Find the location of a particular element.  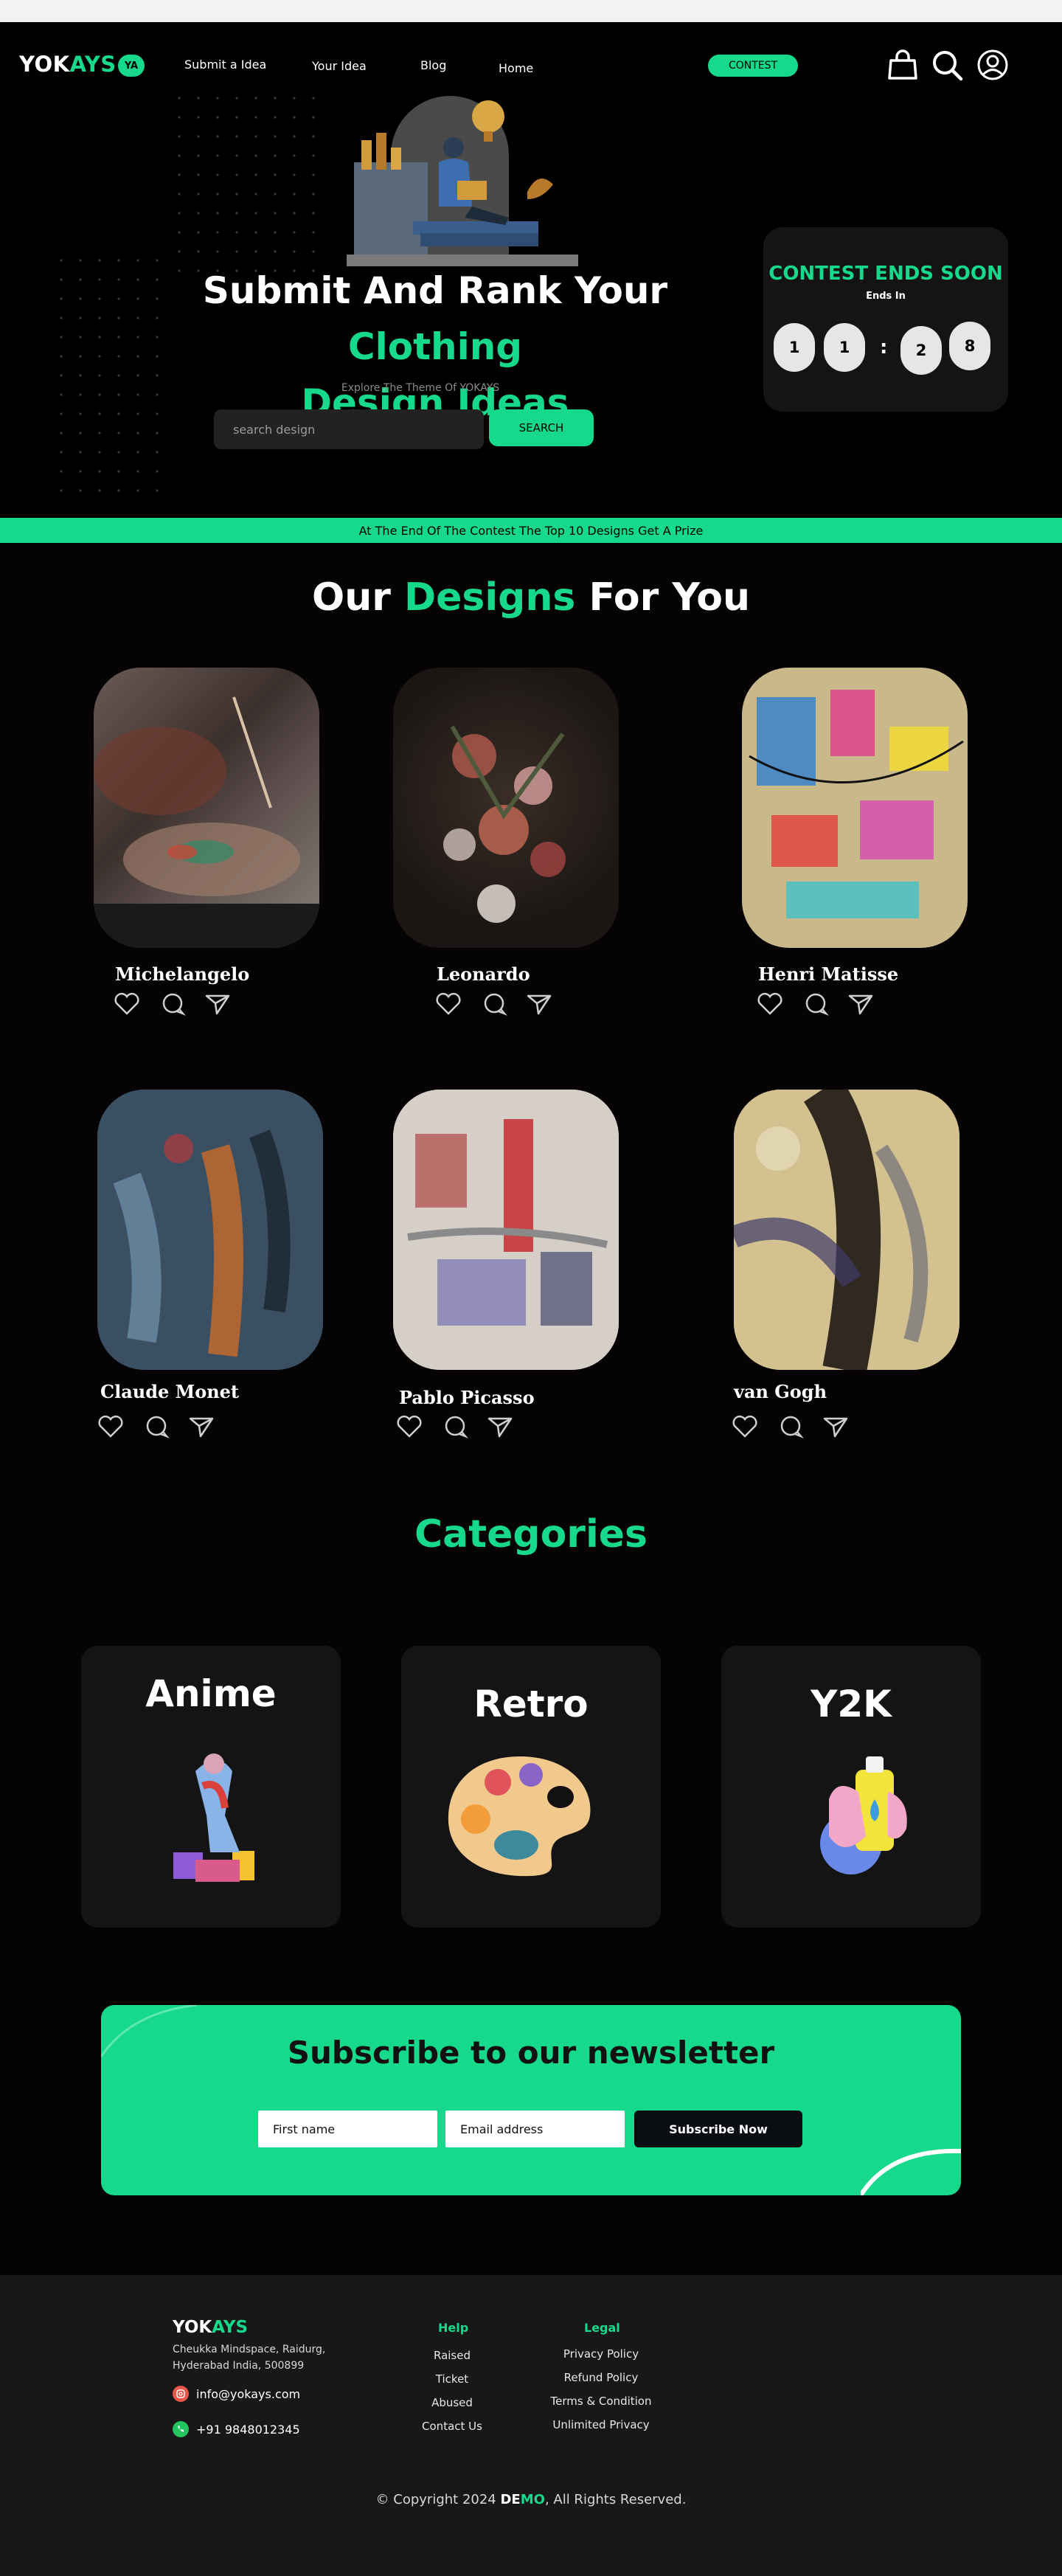

email-input is located at coordinates (535, 2129).